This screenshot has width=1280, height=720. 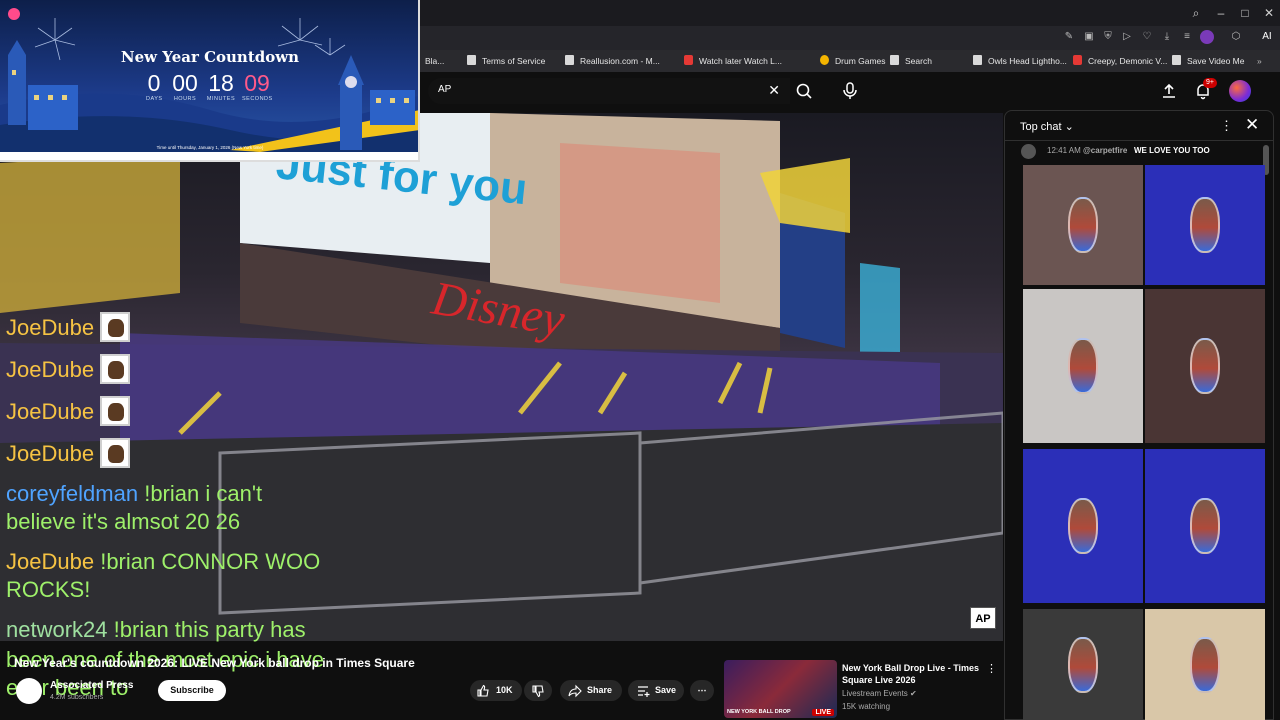 I want to click on edit-icon: ✎, so click(x=1069, y=37).